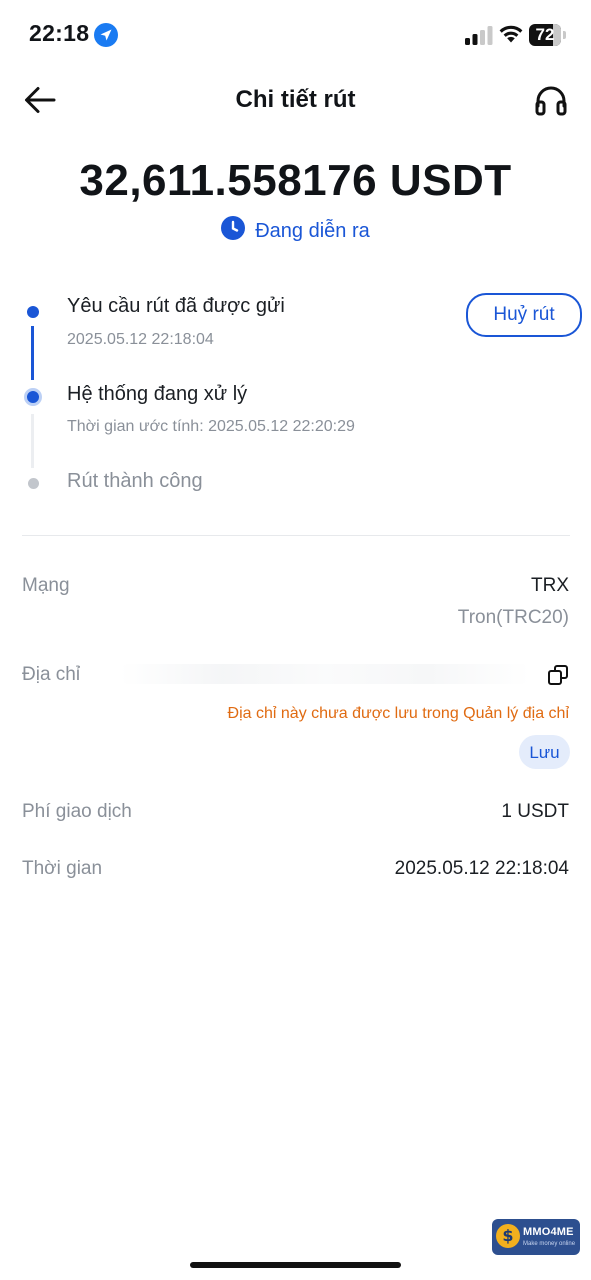  I want to click on dollar-coin-icon: $, so click(508, 1236).